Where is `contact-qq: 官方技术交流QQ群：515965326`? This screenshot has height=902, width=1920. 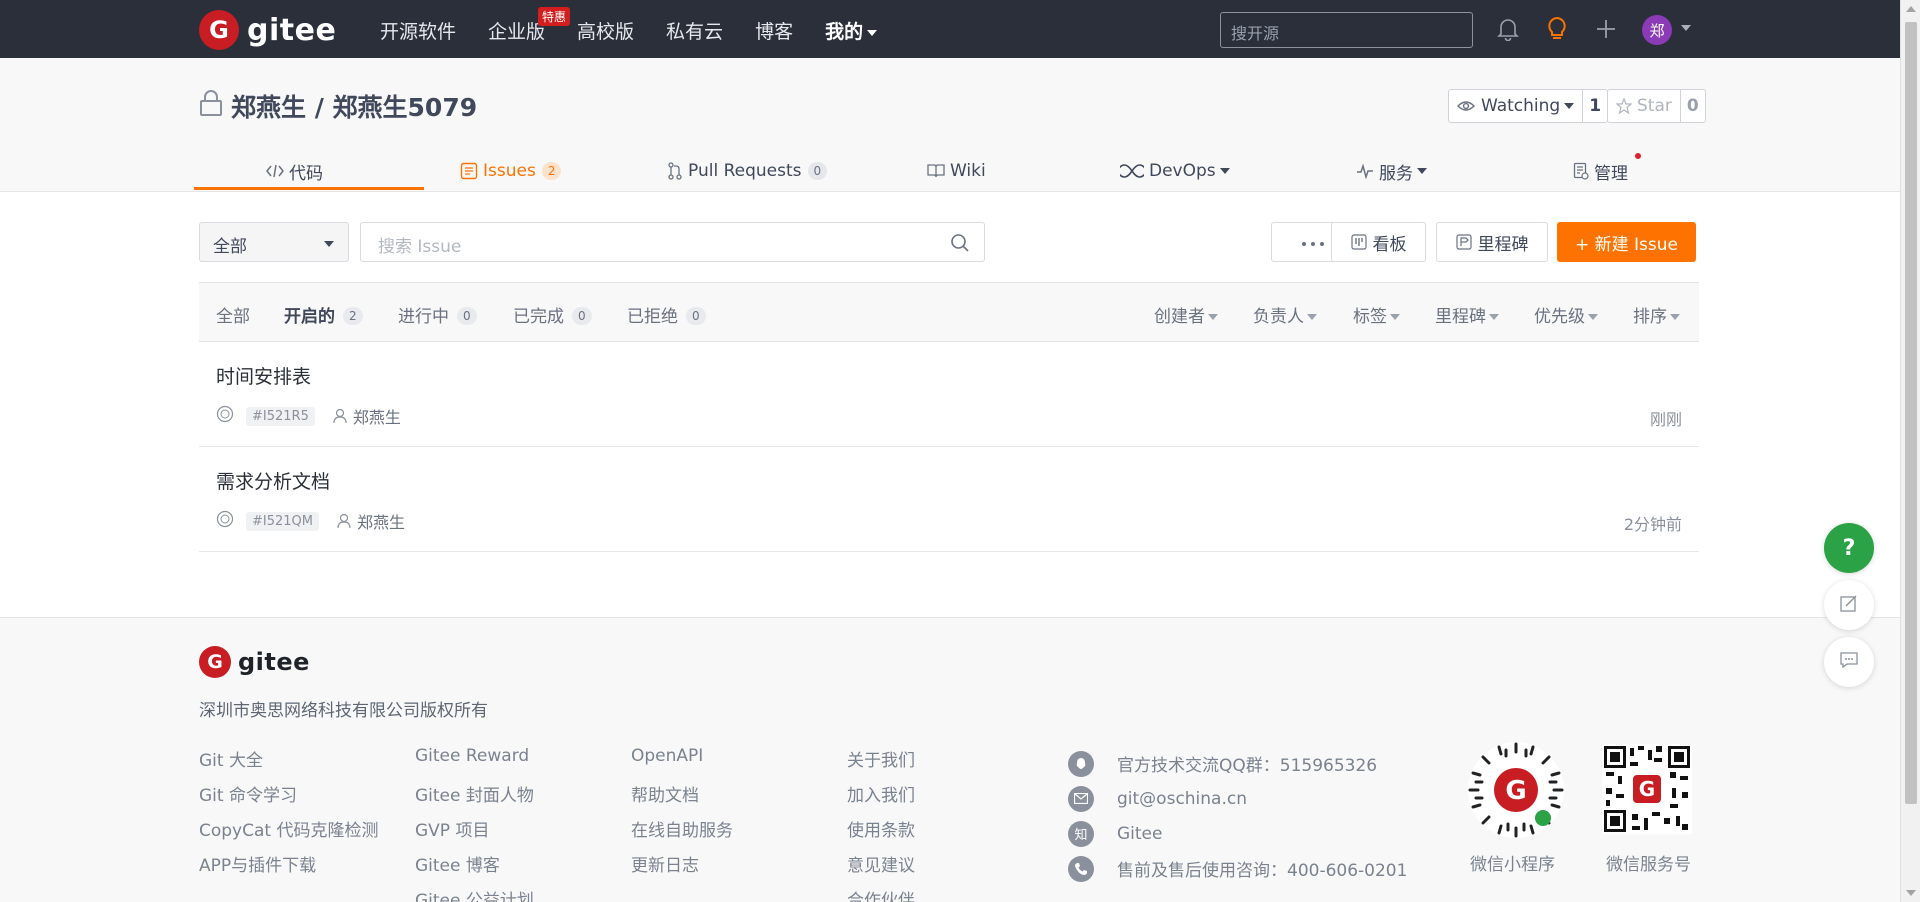
contact-qq: 官方技术交流QQ群：515965326 is located at coordinates (1237, 763).